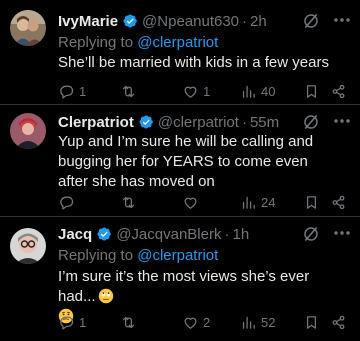 This screenshot has width=360, height=341. I want to click on like-count: 1, so click(207, 91).